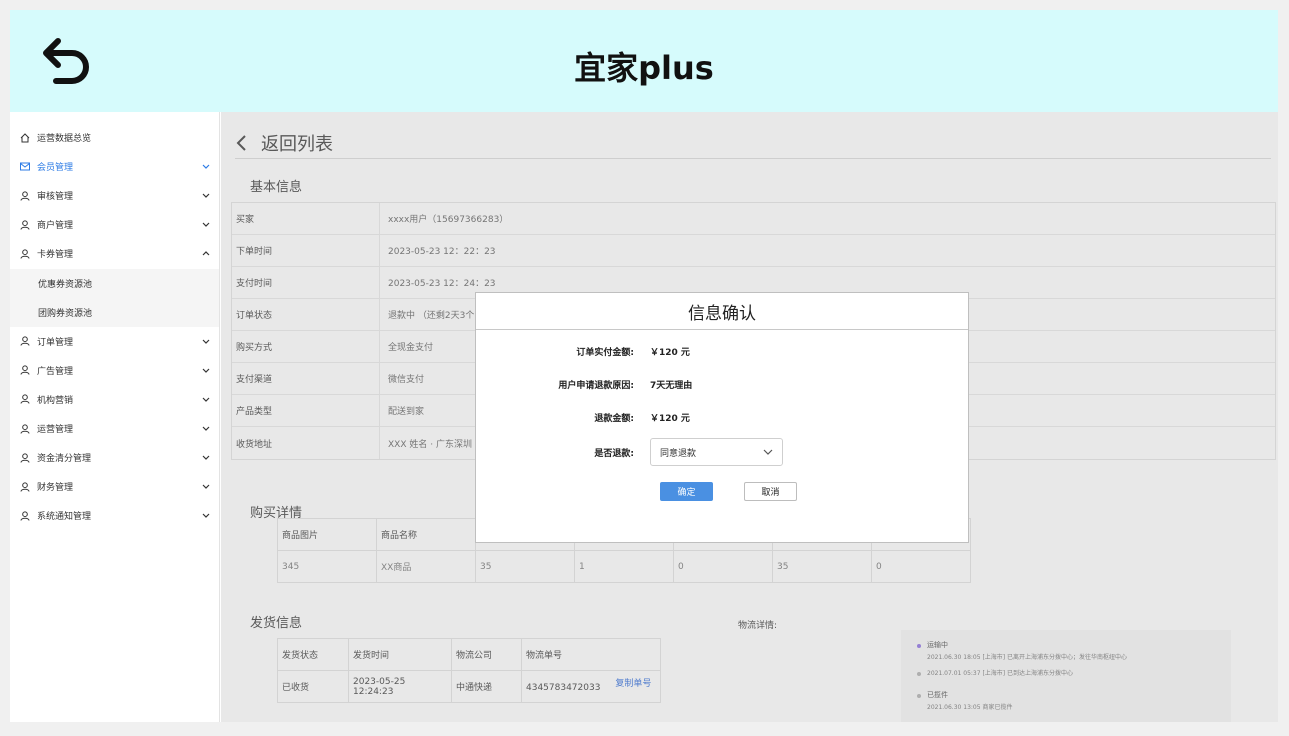  What do you see at coordinates (114, 224) in the screenshot?
I see `sidebar-item: 商户管理` at bounding box center [114, 224].